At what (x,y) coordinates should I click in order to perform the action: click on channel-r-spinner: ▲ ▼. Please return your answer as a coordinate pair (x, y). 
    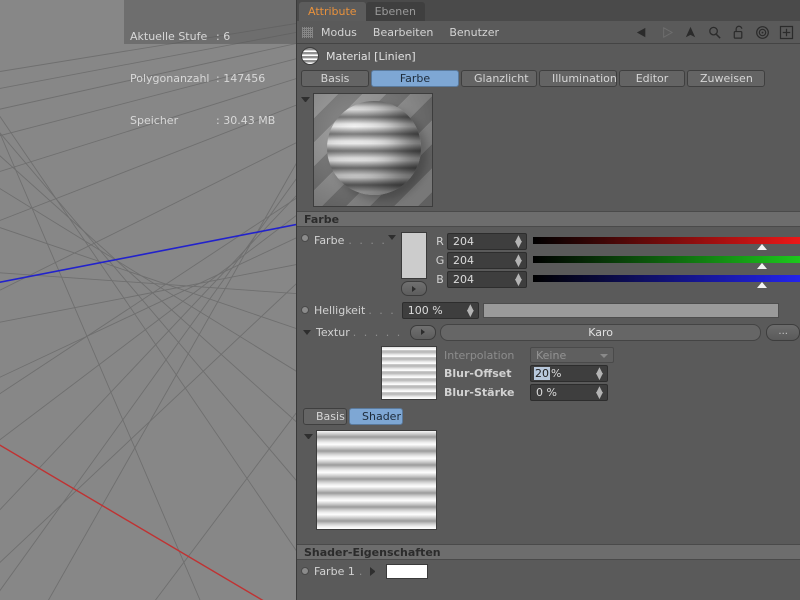
    Looking at the image, I should click on (518, 242).